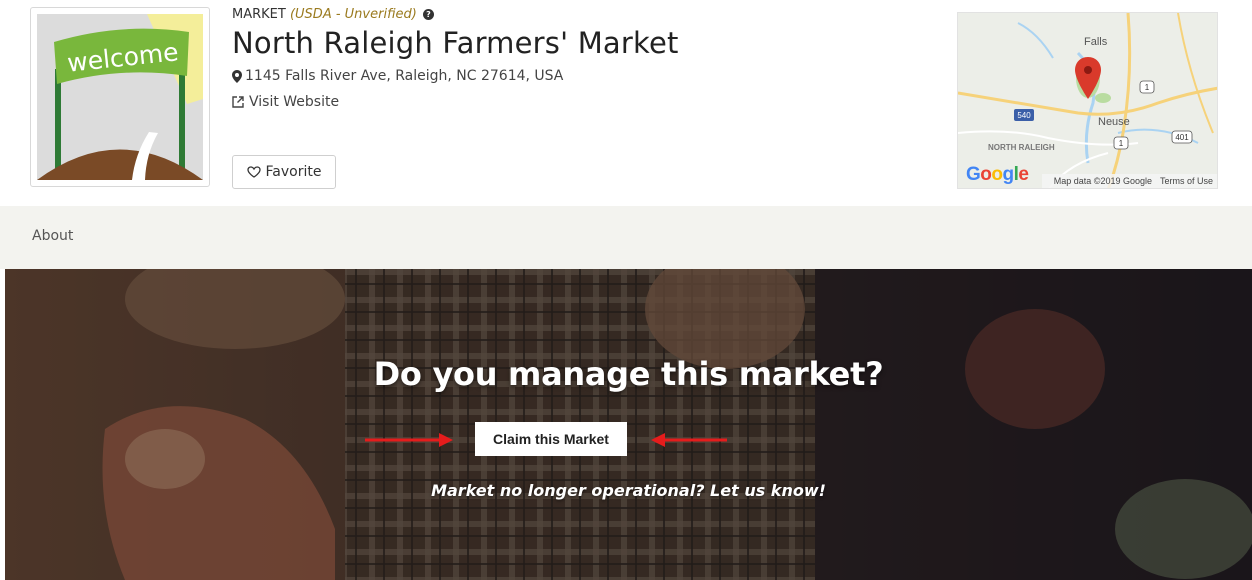 The height and width of the screenshot is (580, 1252). I want to click on verification-status: (USDA - Unverified), so click(353, 14).